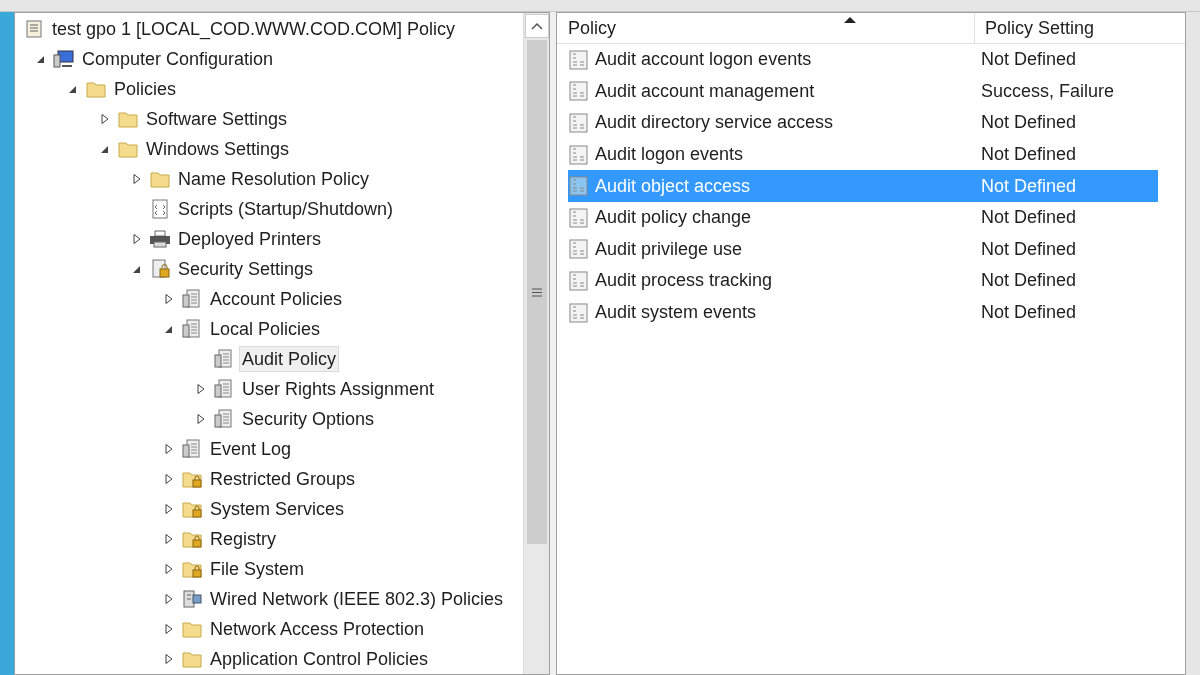 Image resolution: width=1200 pixels, height=675 pixels. I want to click on grip-icon, so click(536, 292).